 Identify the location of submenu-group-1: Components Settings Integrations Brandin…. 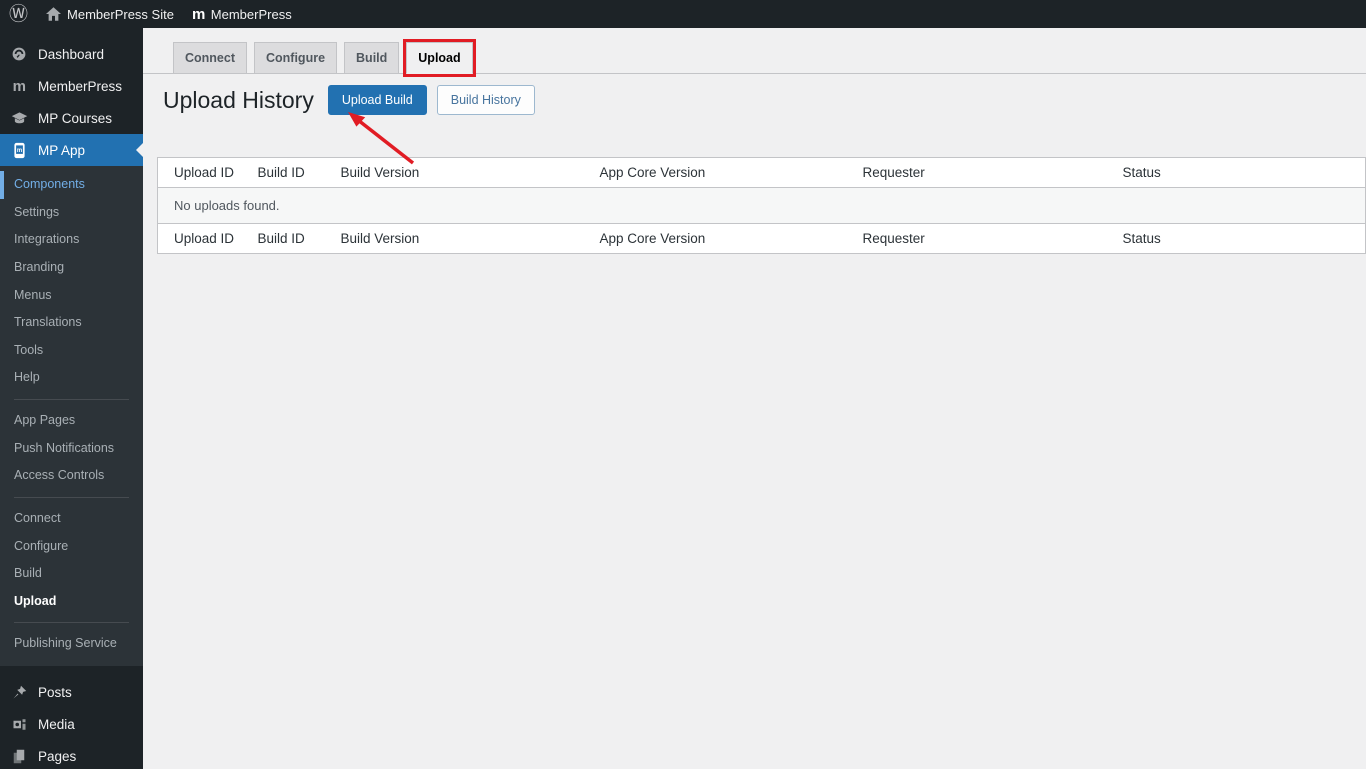
(71, 281).